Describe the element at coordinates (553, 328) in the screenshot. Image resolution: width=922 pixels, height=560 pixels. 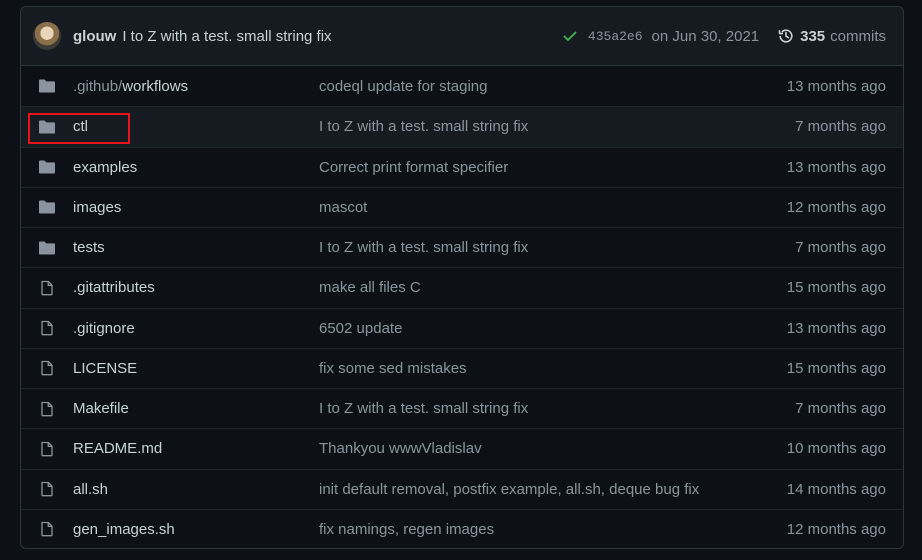
I see `file-commit-message: 6502 update` at that location.